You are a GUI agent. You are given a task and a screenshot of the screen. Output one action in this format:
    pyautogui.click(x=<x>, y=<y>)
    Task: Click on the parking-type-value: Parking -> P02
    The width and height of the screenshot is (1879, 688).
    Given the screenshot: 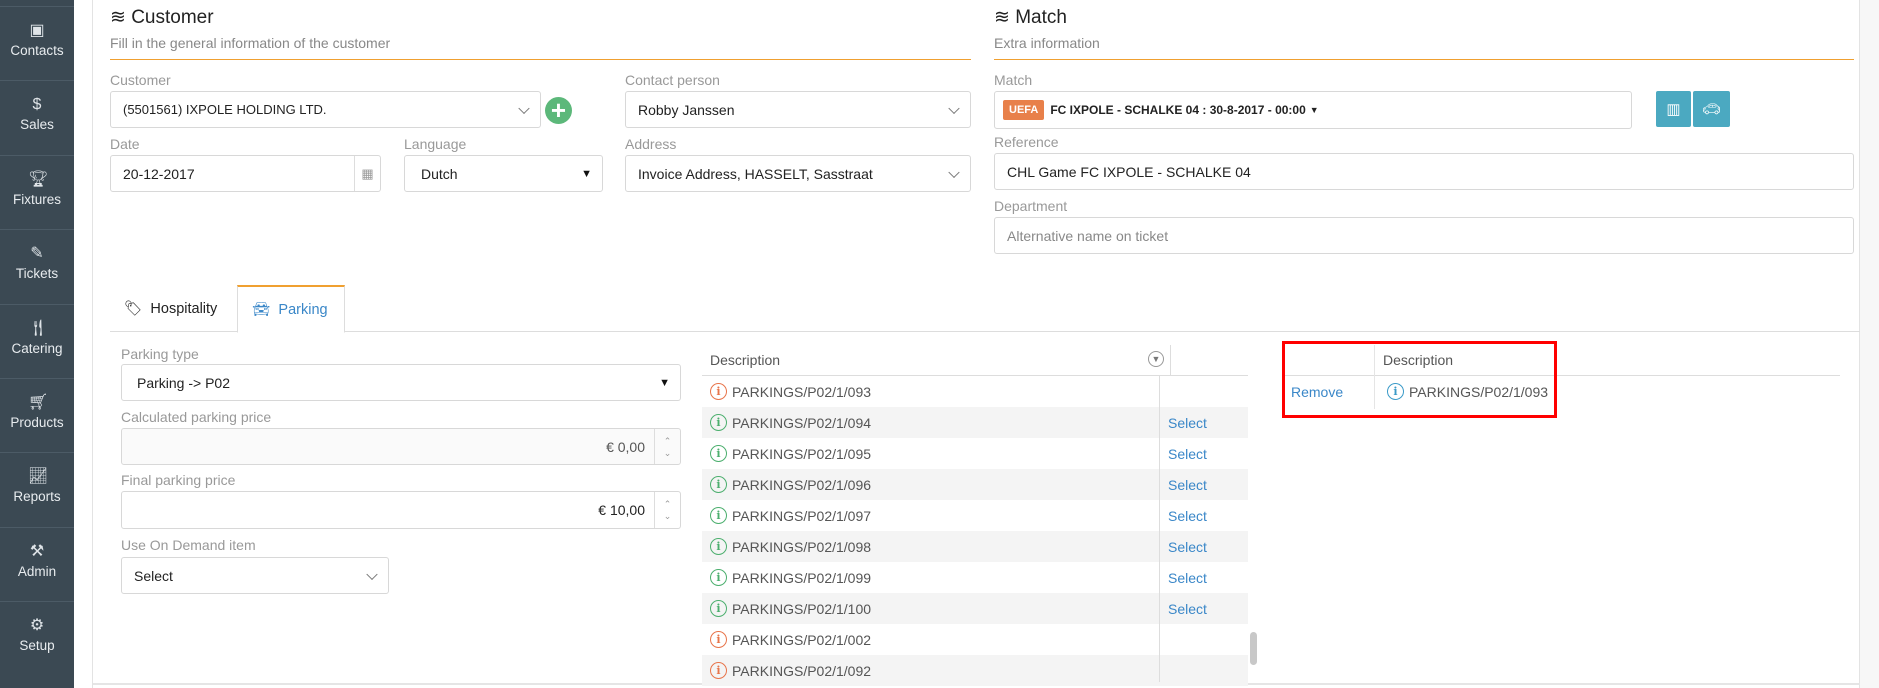 What is the action you would take?
    pyautogui.click(x=183, y=382)
    